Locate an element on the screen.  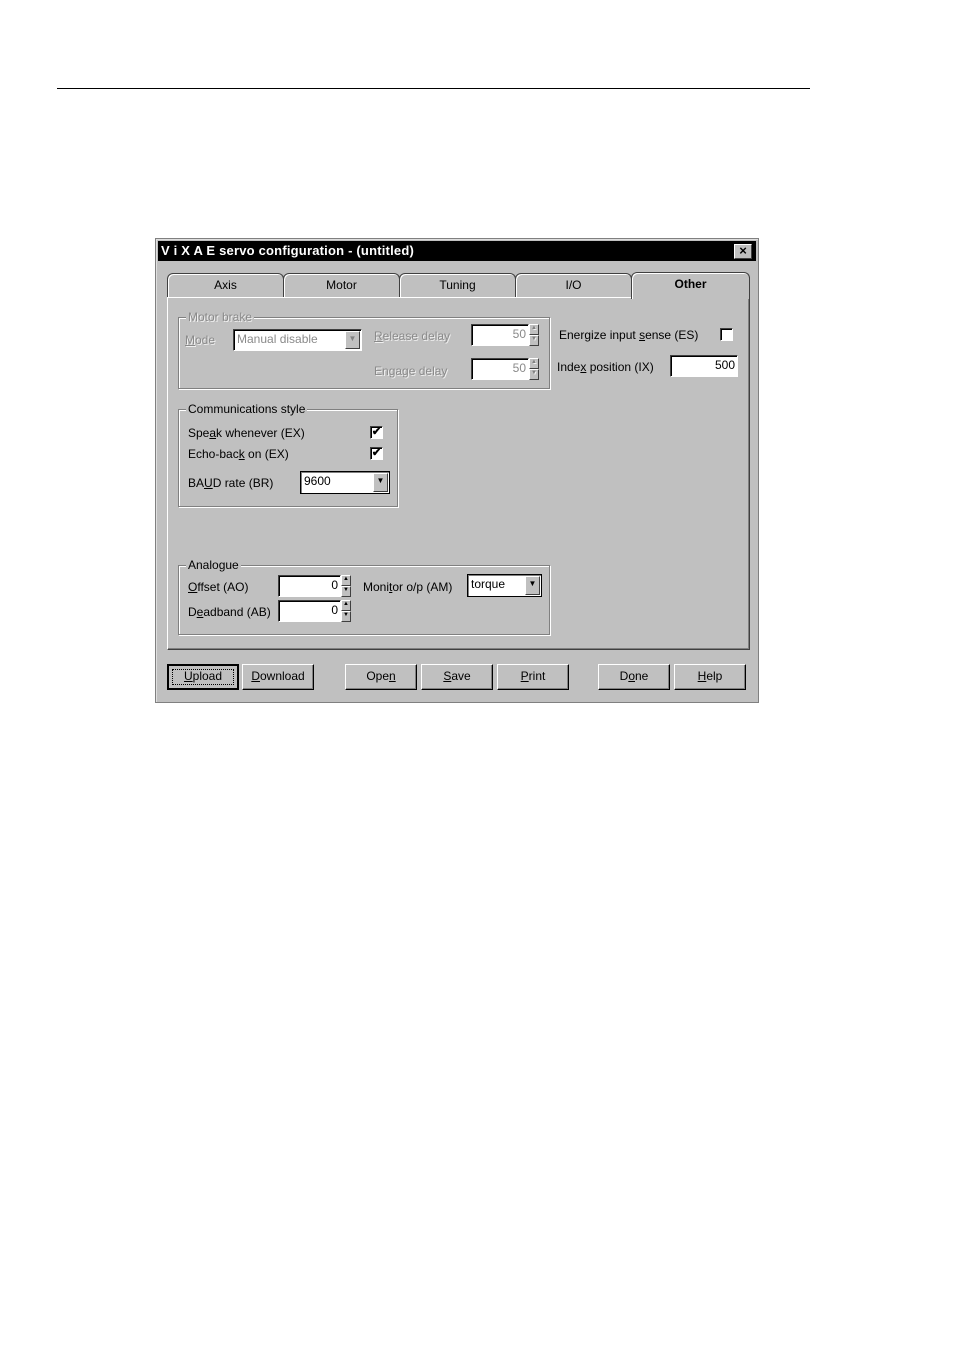
monitor-op-dropdown-button: ▼ is located at coordinates (532, 585).